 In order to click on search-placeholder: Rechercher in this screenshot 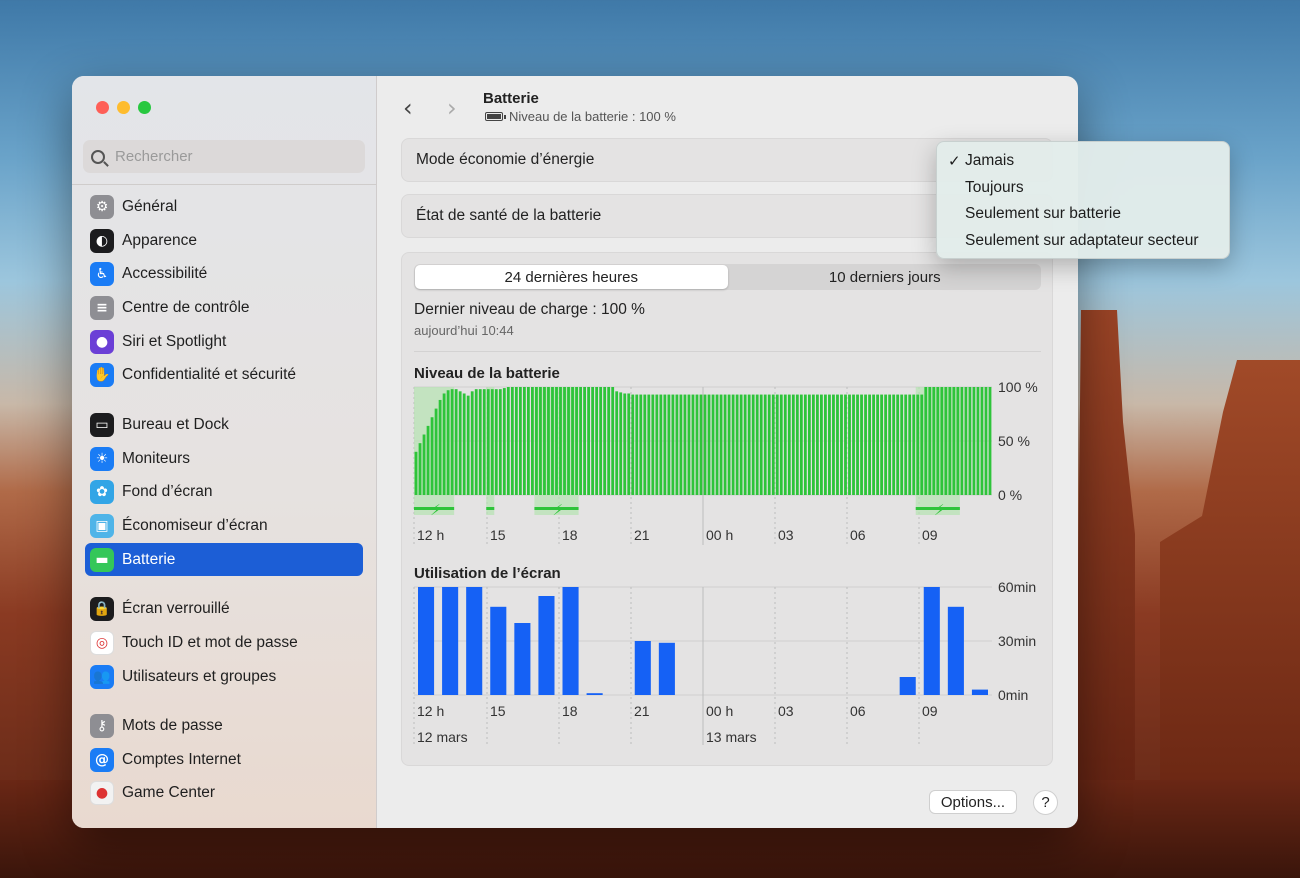, I will do `click(154, 156)`.